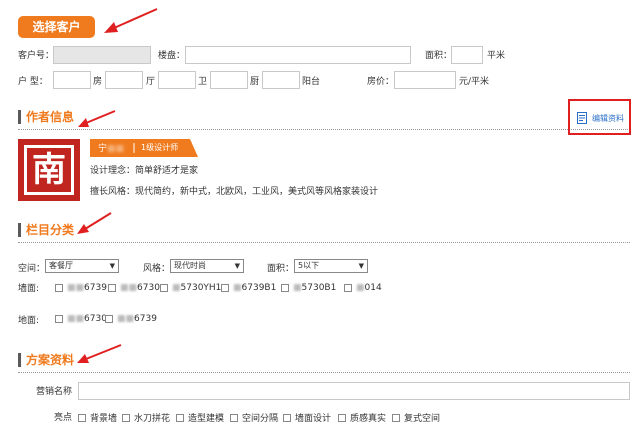 The width and height of the screenshot is (639, 427). What do you see at coordinates (496, 56) in the screenshot?
I see `area-unit: 平米` at bounding box center [496, 56].